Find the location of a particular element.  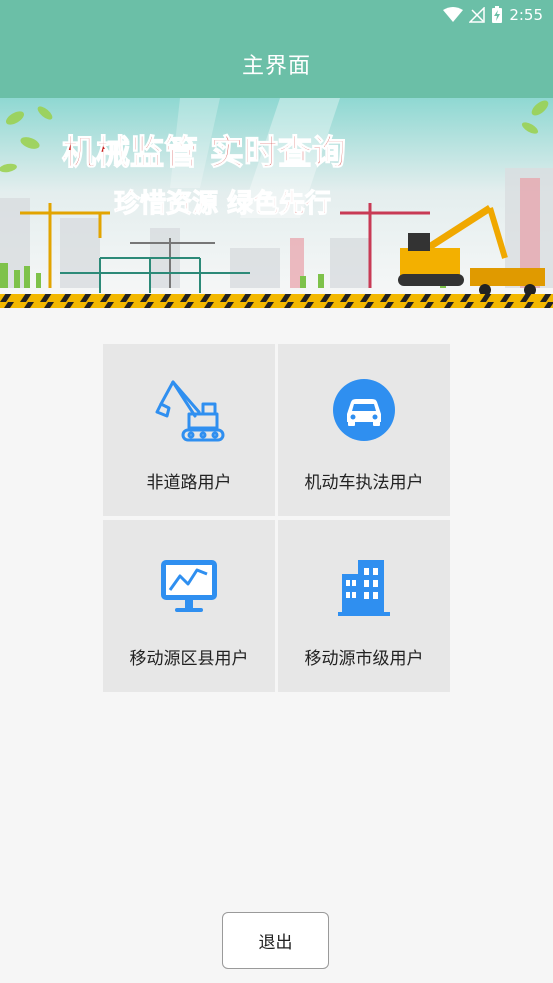

banner-slogan: 珍惜资源 绿色先行 is located at coordinates (222, 203).